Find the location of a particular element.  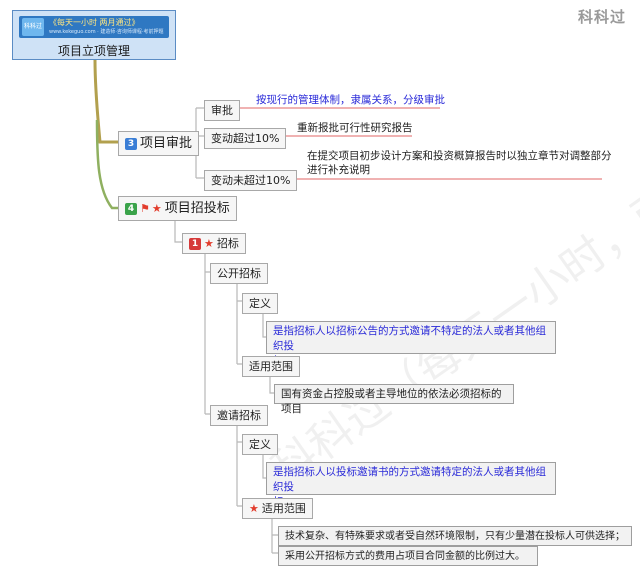

leaf-change-over-text: 重新报批可行性研究报告 is located at coordinates (355, 128).